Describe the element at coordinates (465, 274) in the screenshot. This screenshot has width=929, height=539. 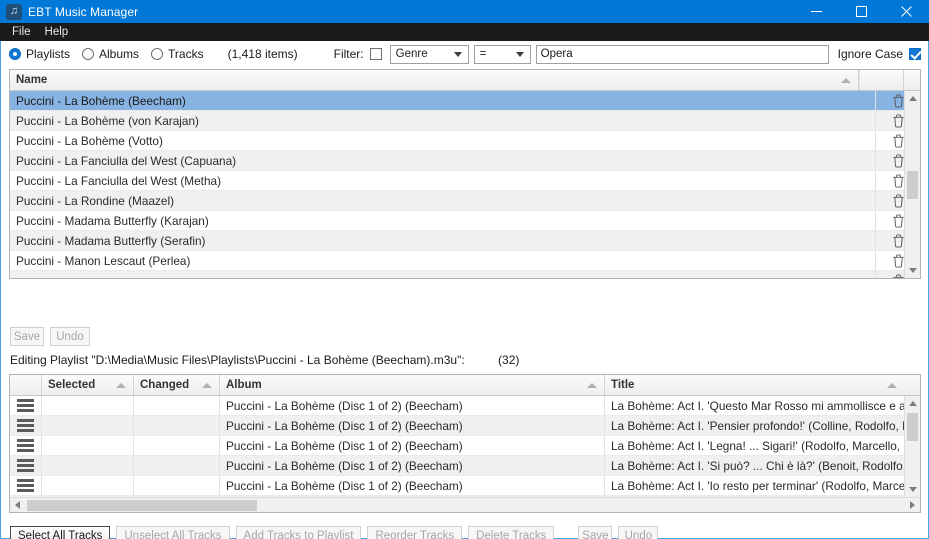
I see `table-row` at that location.